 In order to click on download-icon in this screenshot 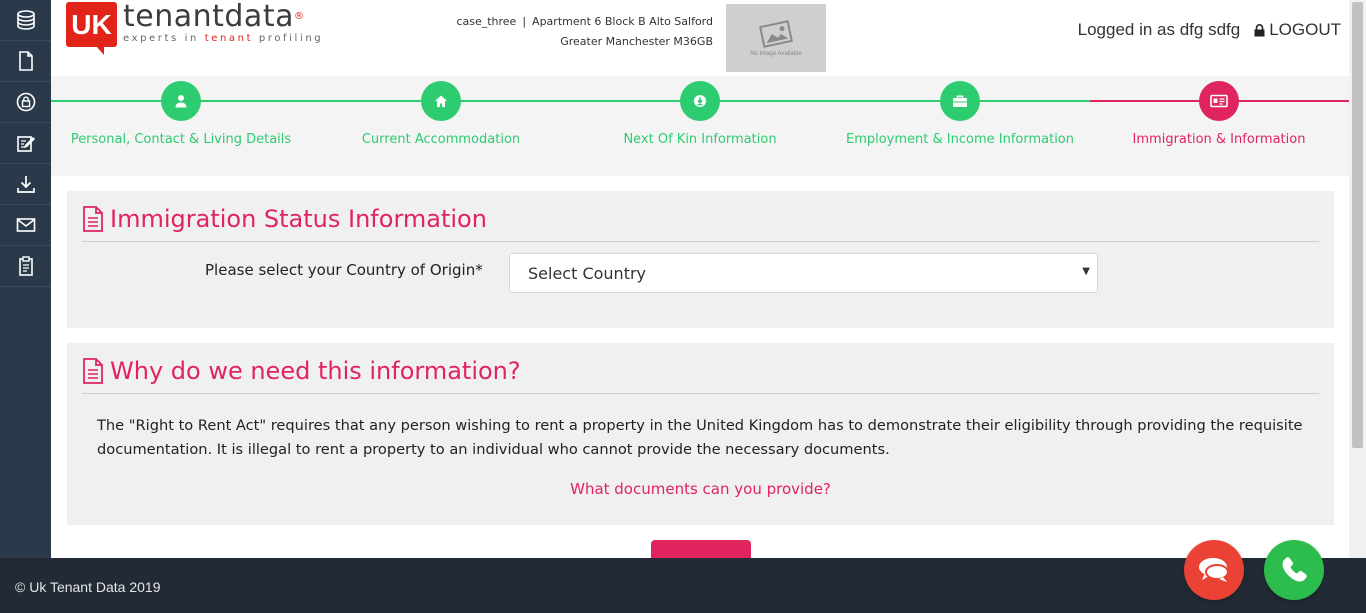, I will do `click(25, 184)`.